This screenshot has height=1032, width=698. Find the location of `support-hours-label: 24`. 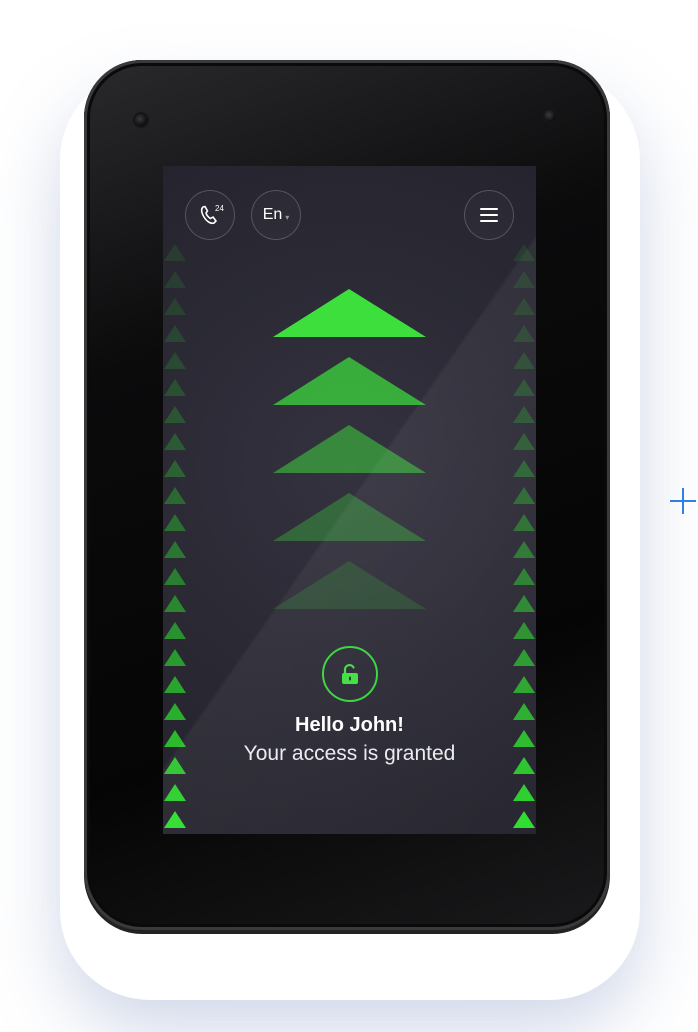

support-hours-label: 24 is located at coordinates (219, 208).